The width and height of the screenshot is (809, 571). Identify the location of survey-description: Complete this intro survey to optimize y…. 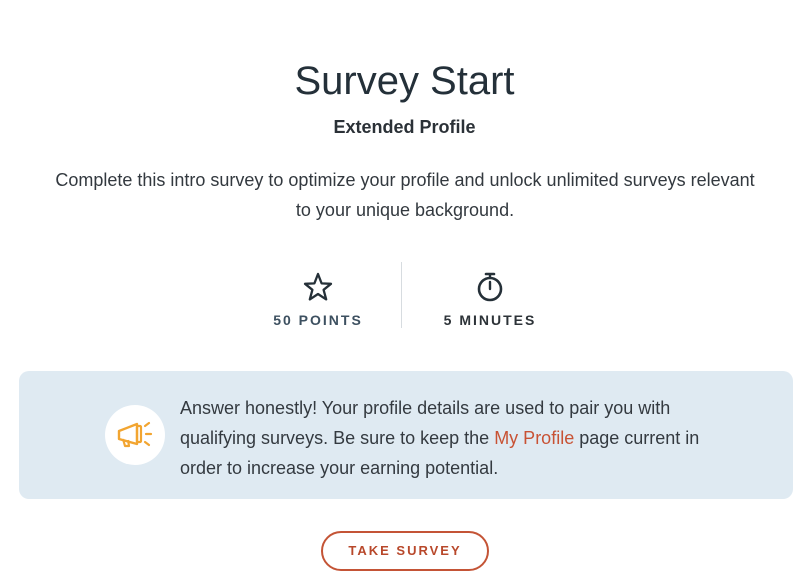
(405, 195).